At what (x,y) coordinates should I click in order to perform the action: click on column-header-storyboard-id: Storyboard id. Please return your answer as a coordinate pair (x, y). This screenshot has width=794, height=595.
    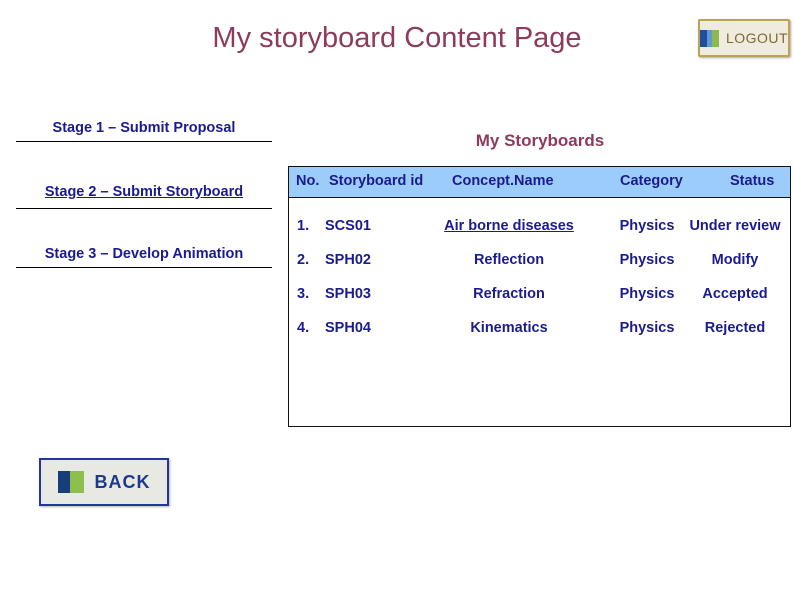
    Looking at the image, I should click on (376, 181).